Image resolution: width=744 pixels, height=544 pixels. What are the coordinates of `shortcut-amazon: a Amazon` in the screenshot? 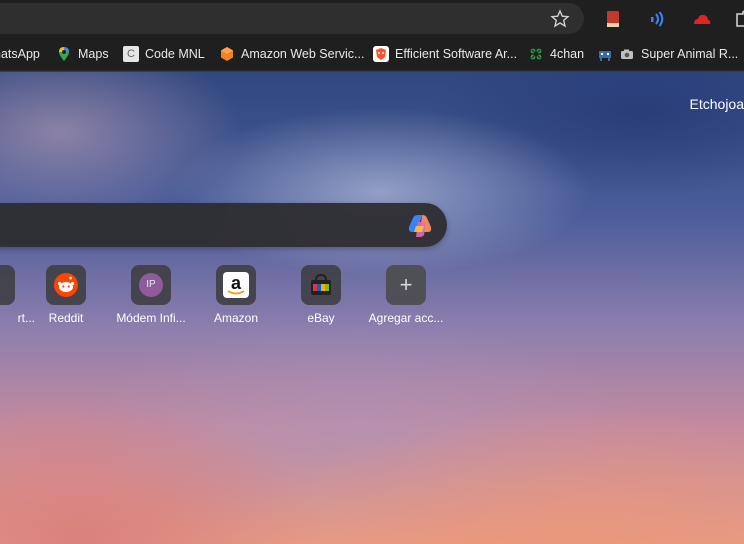 It's located at (236, 295).